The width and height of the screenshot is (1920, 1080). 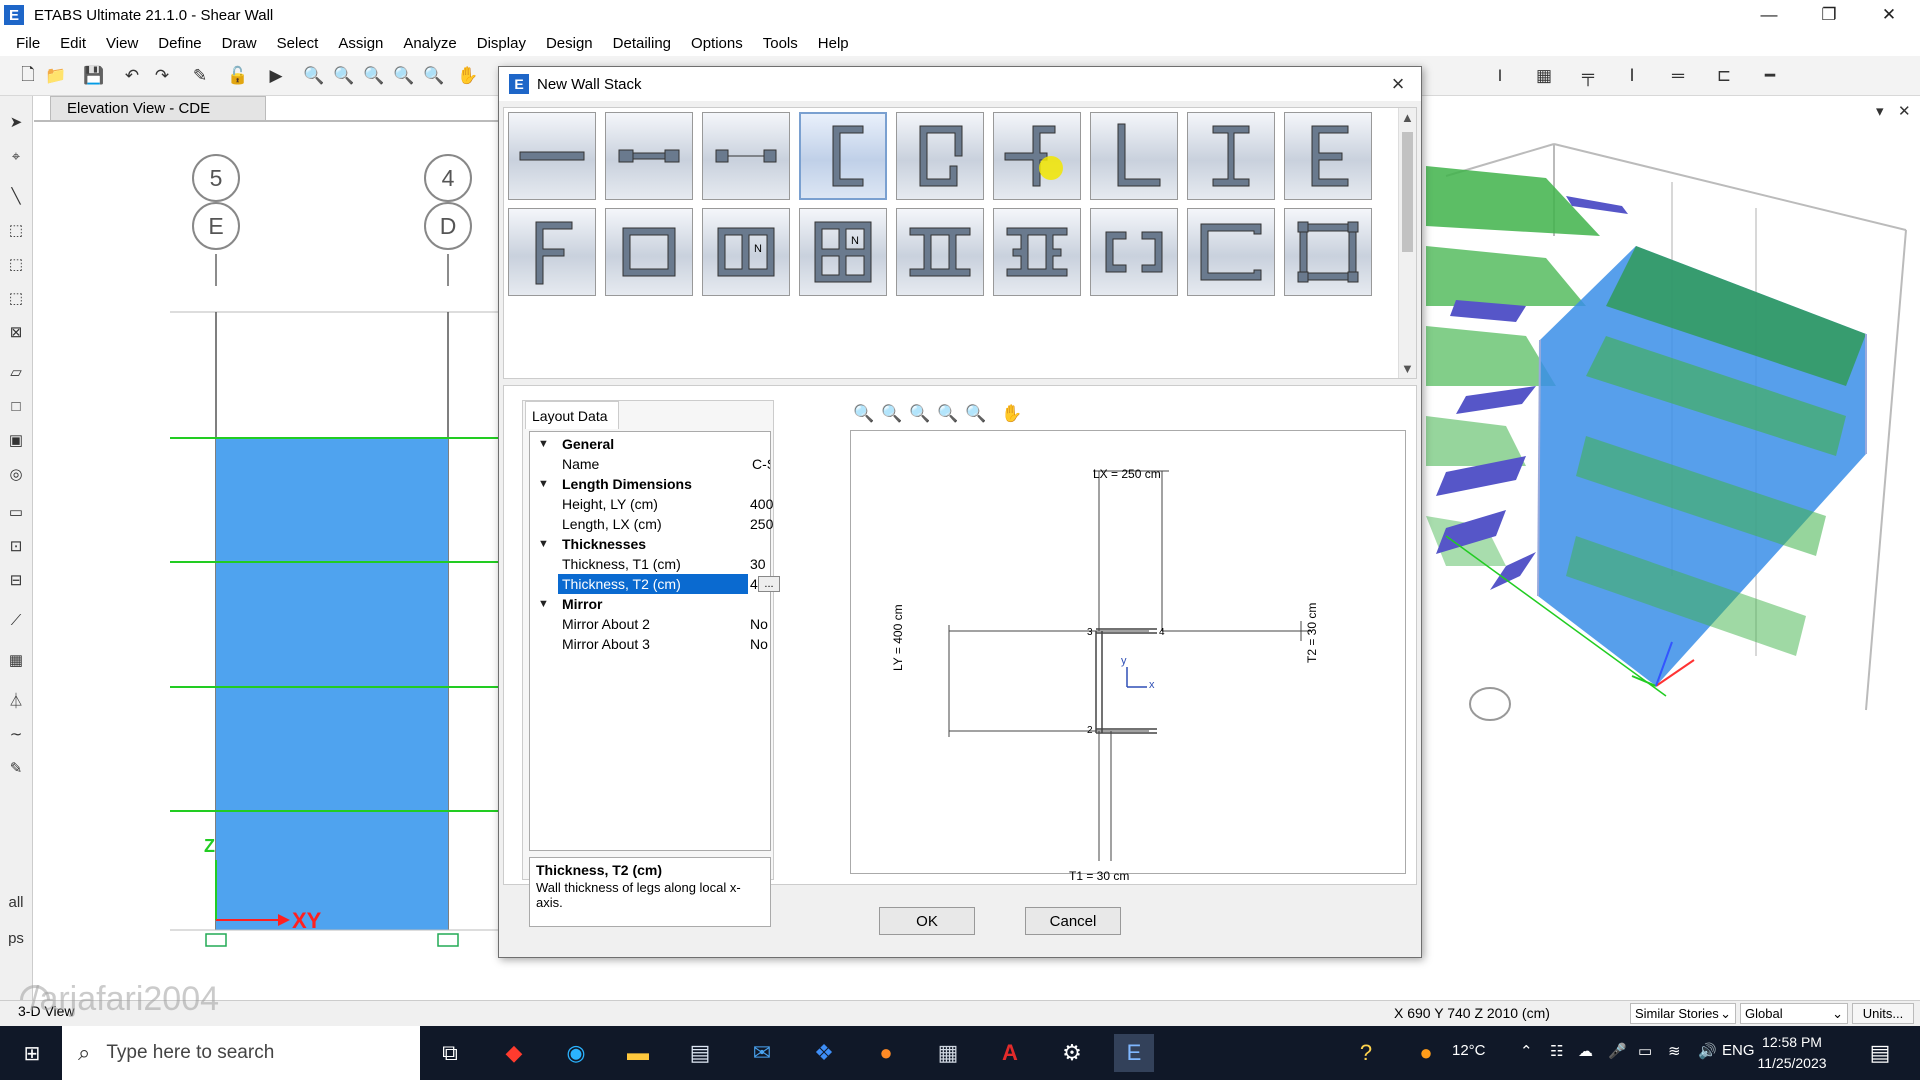 What do you see at coordinates (650, 444) in the screenshot?
I see `group-general: ▼ General` at bounding box center [650, 444].